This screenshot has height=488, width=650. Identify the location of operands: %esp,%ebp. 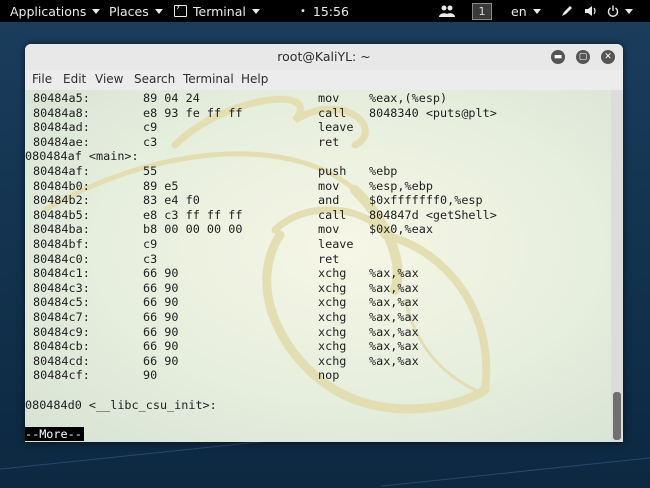
(401, 185).